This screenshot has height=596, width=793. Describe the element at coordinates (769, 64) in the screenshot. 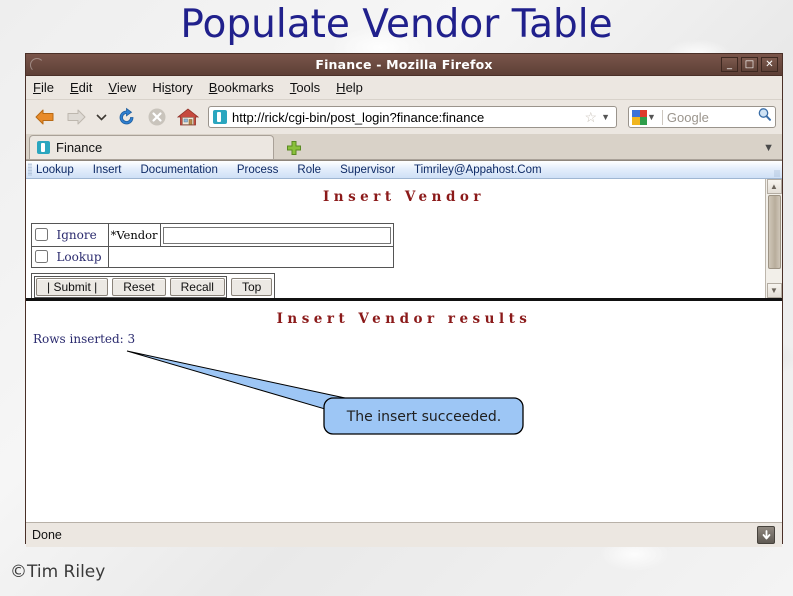

I see `close-button: ✕` at that location.